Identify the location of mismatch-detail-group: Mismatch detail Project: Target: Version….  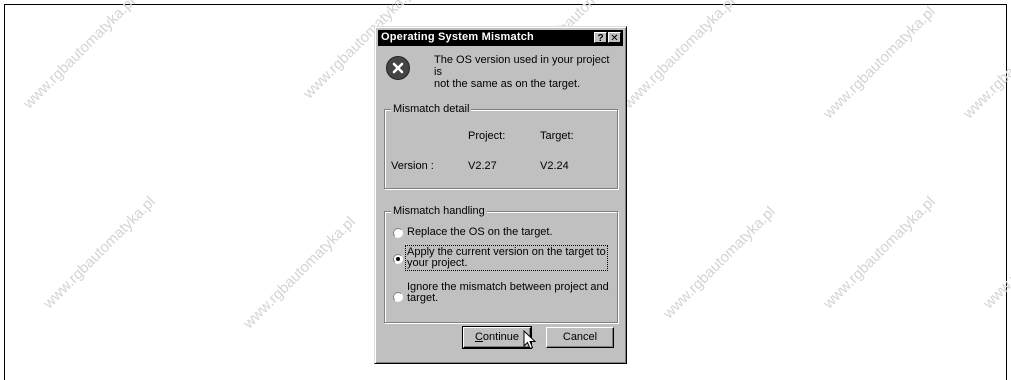
(501, 146).